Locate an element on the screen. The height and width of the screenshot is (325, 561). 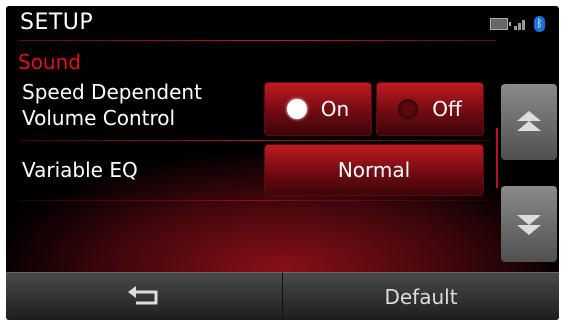
status-icons: ᛒ is located at coordinates (517, 24).